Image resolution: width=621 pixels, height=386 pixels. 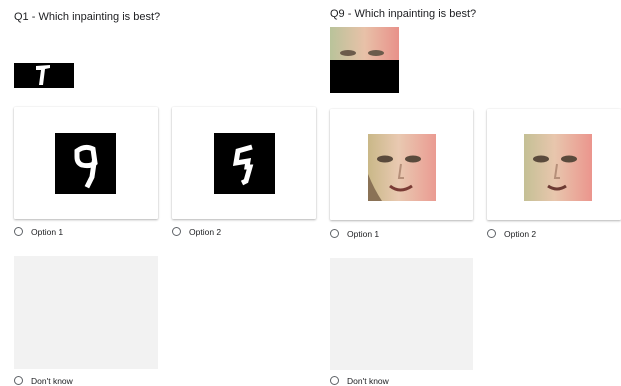 I want to click on question-title: Q9 - Which inpainting is best?, so click(x=403, y=14).